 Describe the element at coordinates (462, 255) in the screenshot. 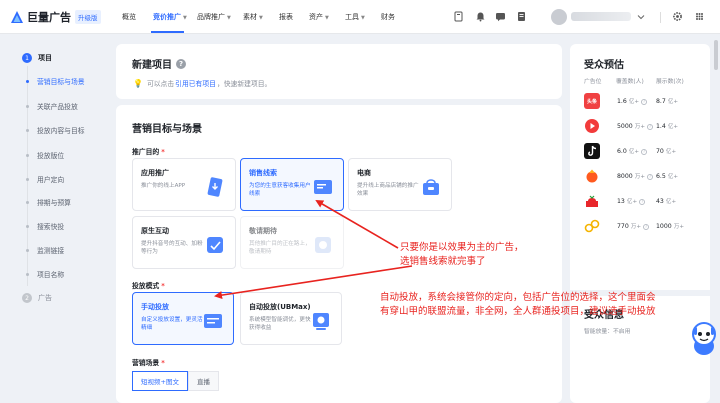

I see `annotation-sales-leads: 只要你是以效果为主的广告， 选销售线索就完事了` at that location.